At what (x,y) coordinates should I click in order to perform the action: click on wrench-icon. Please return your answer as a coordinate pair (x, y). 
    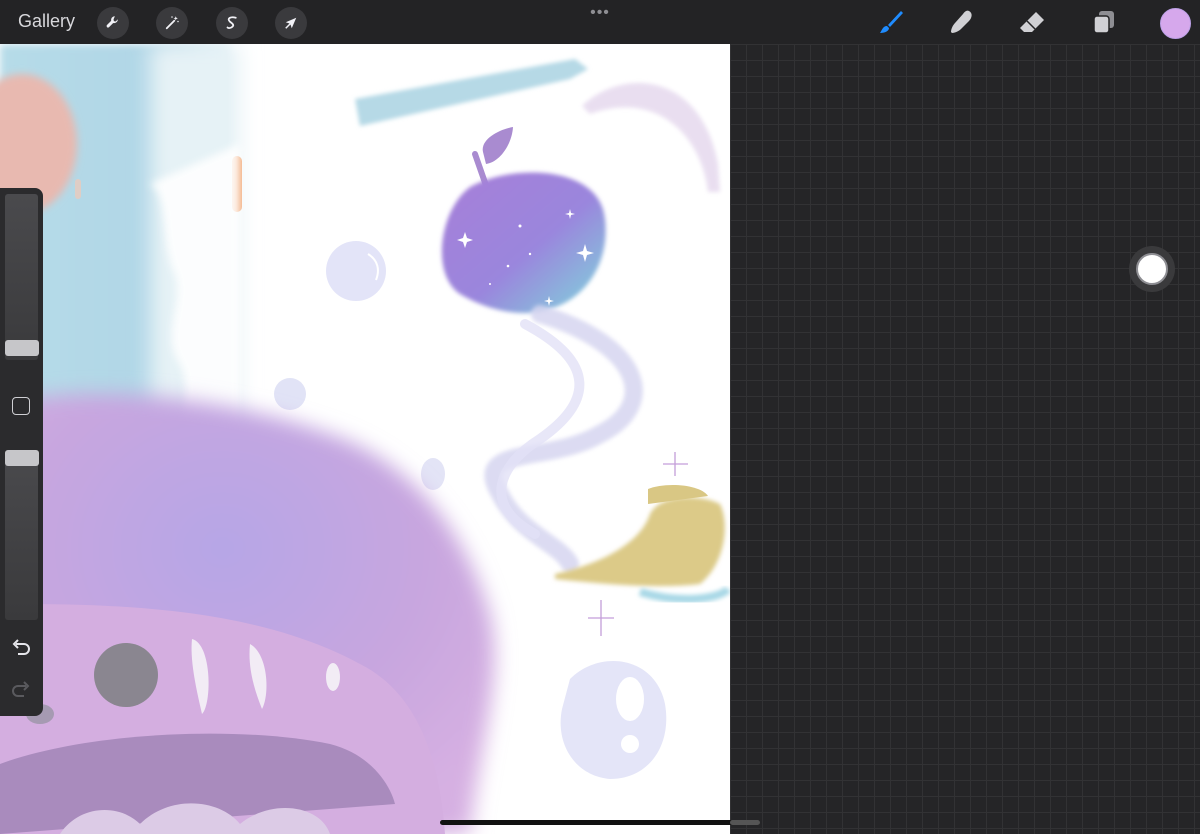
    Looking at the image, I should click on (112, 22).